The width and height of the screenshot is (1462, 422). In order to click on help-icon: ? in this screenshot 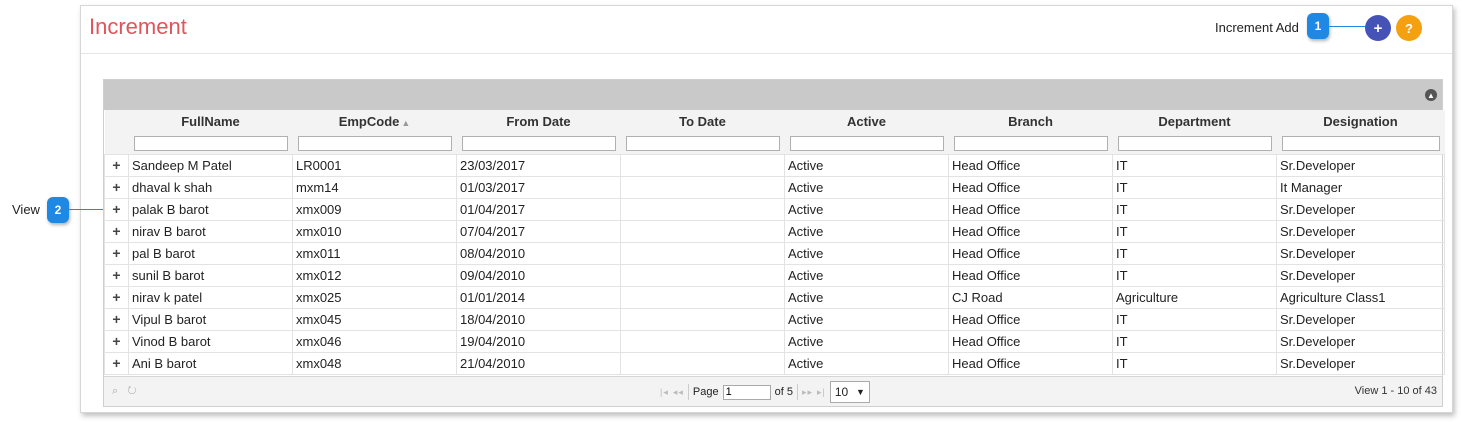, I will do `click(1409, 28)`.